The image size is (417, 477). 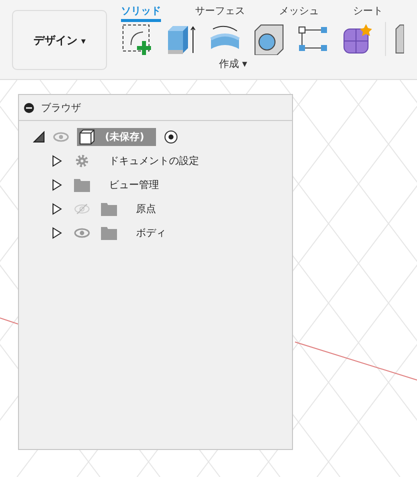 What do you see at coordinates (39, 137) in the screenshot?
I see `expanded-triangle-icon` at bounding box center [39, 137].